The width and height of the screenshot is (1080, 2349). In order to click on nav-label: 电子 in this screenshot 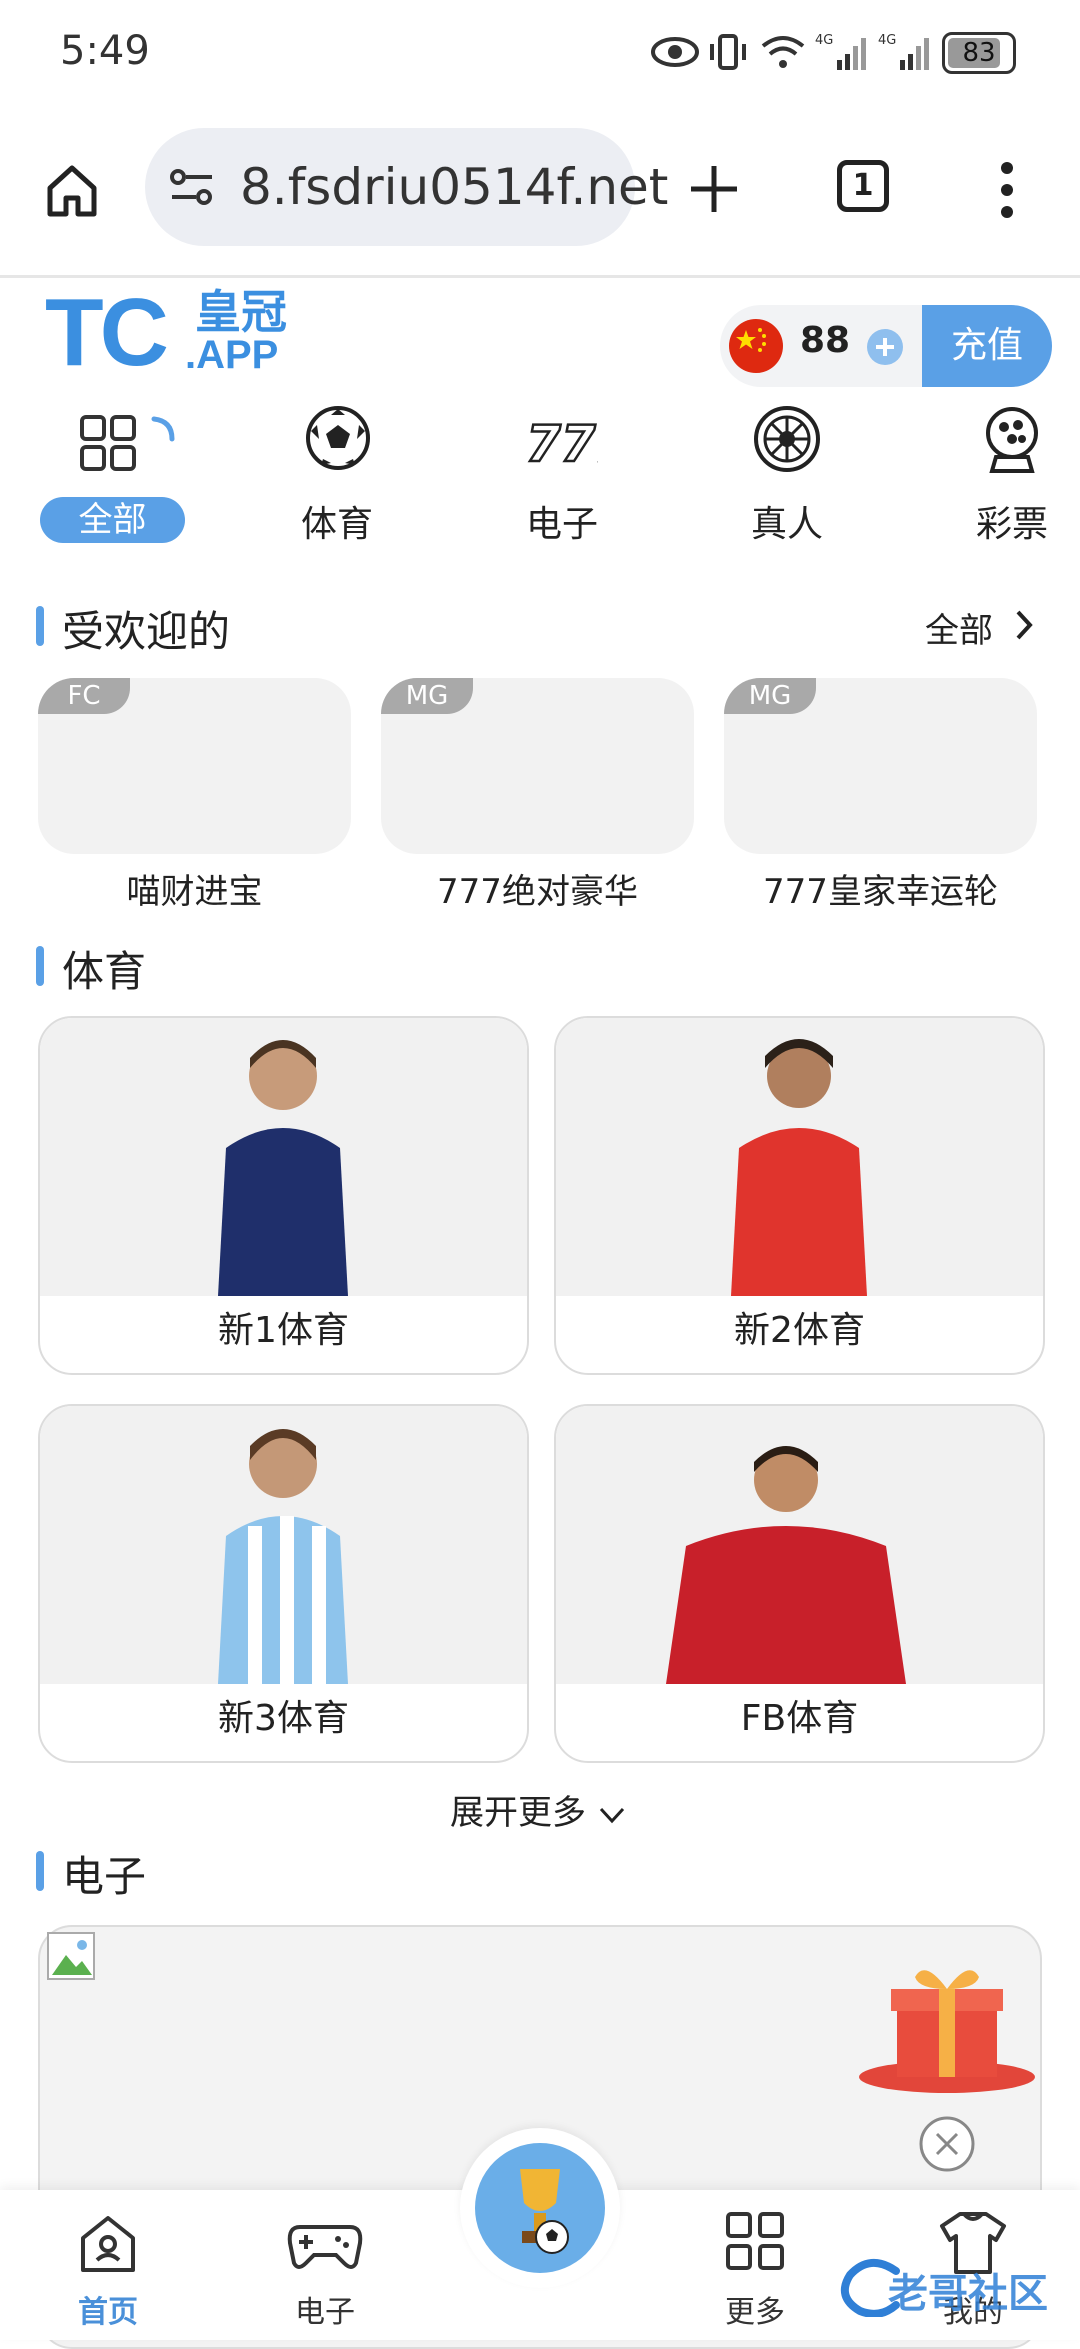, I will do `click(325, 2312)`.